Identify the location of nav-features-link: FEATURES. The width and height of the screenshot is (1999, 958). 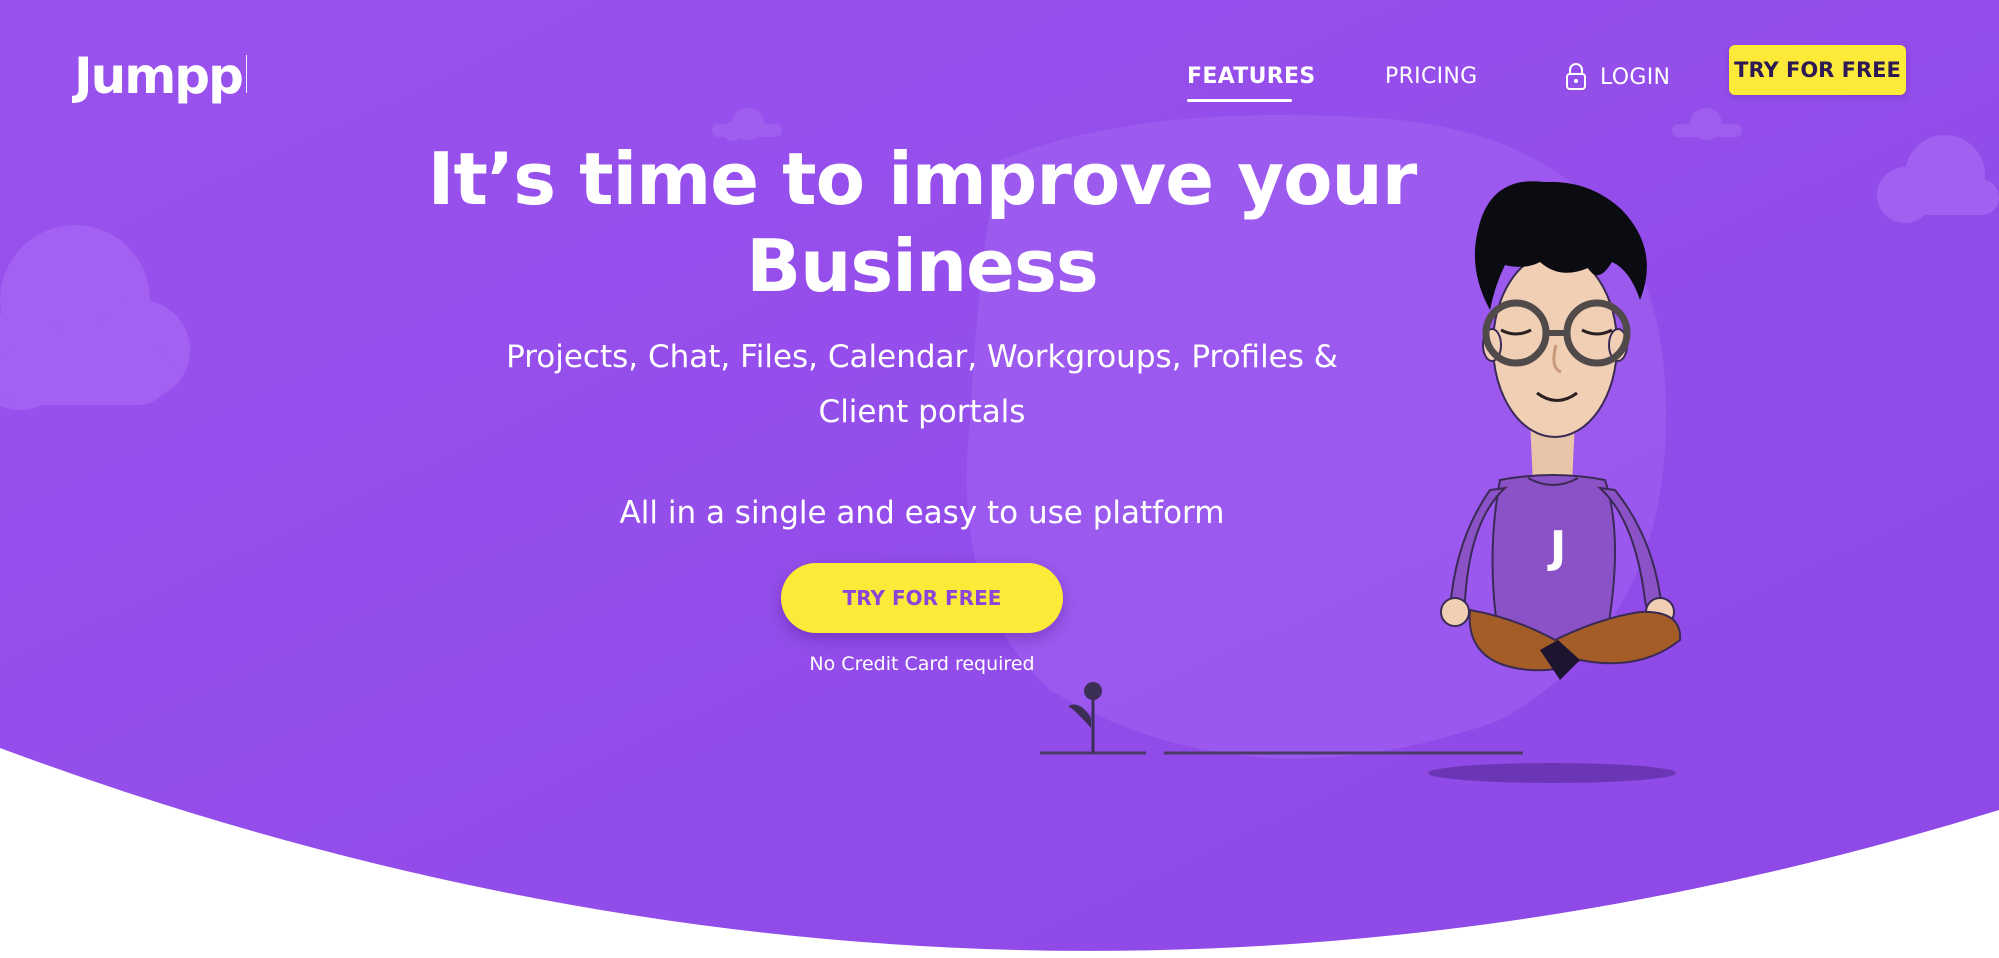
(1251, 76).